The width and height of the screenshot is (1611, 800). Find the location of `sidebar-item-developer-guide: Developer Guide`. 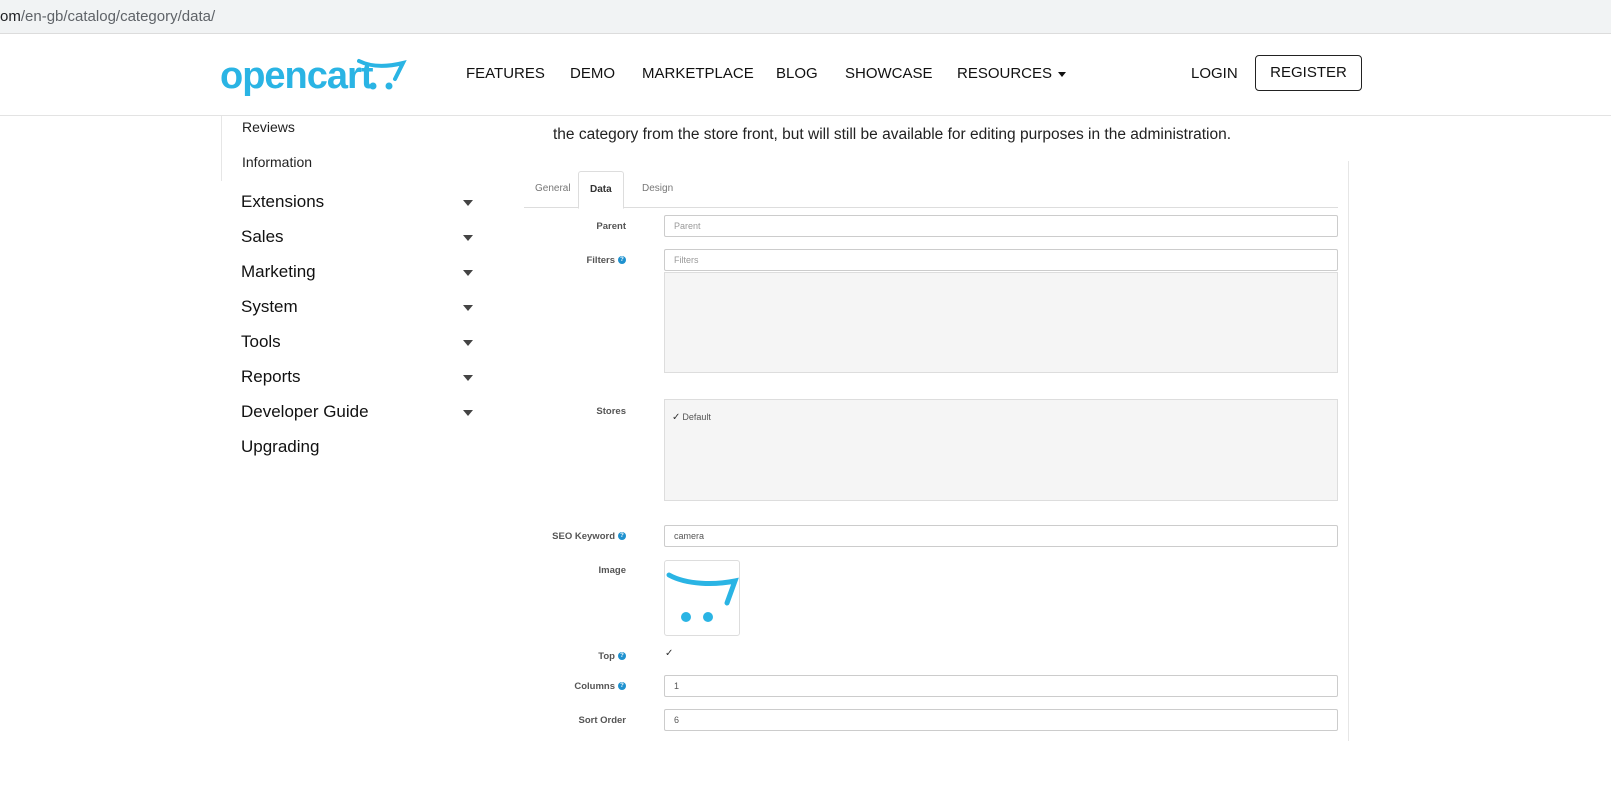

sidebar-item-developer-guide: Developer Guide is located at coordinates (357, 412).